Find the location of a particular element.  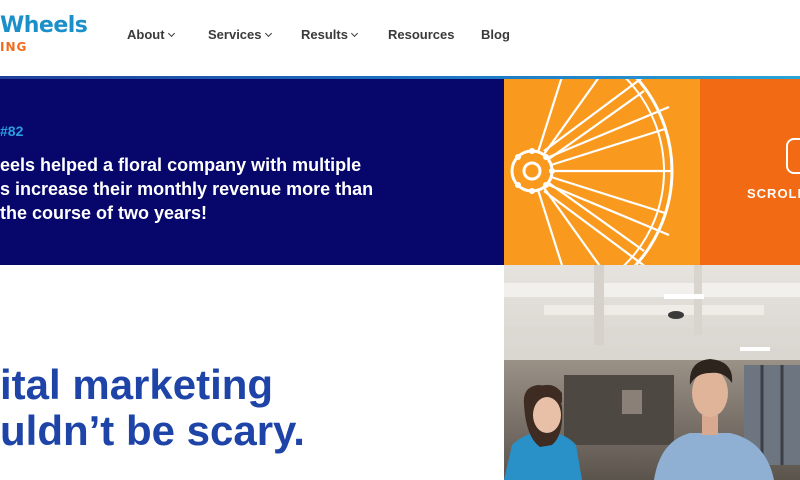

logo: Wheels ING is located at coordinates (44, 34).